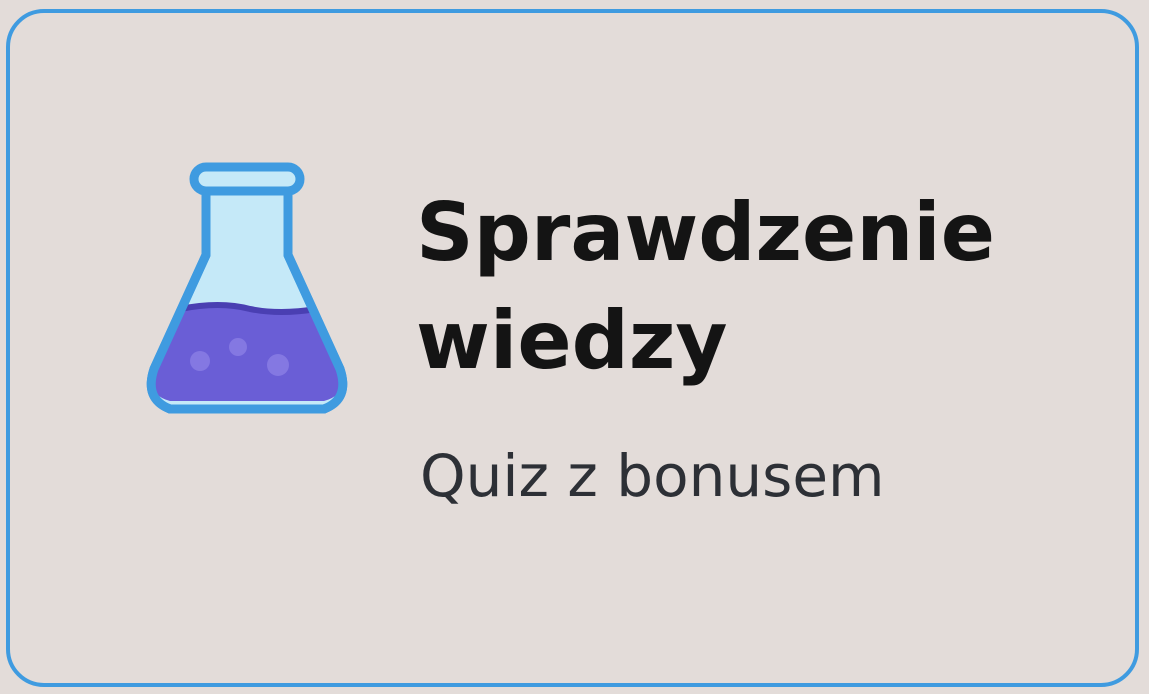 Image resolution: width=1149 pixels, height=694 pixels. What do you see at coordinates (572, 340) in the screenshot?
I see `card-title-line2: wiedzy` at bounding box center [572, 340].